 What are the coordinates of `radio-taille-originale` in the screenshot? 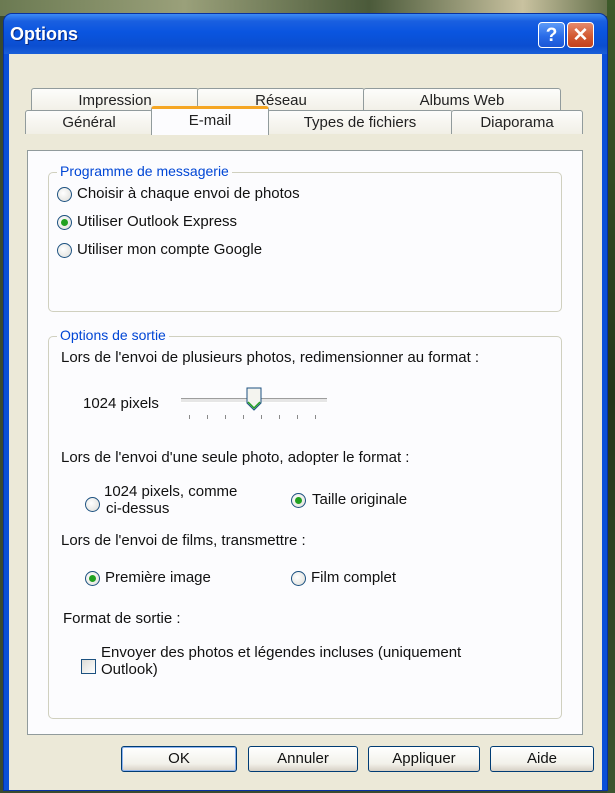 It's located at (298, 500).